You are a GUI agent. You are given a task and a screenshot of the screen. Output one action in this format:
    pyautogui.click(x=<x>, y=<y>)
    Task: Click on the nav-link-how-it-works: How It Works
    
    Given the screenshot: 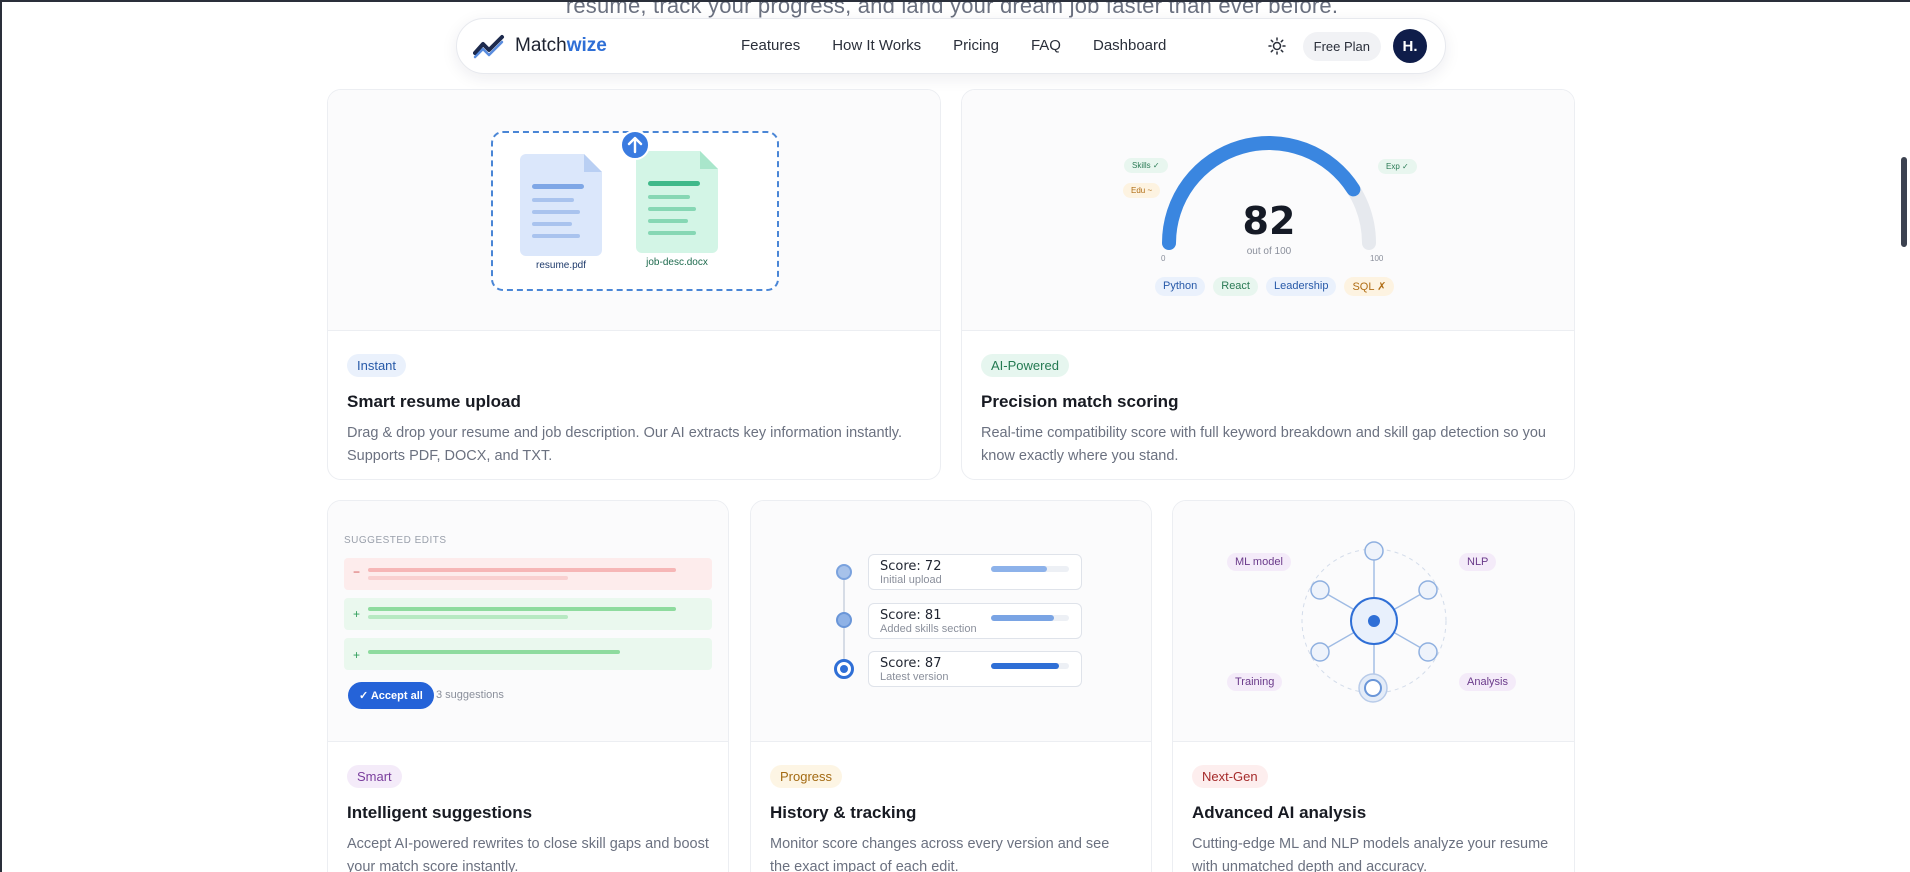 What is the action you would take?
    pyautogui.click(x=876, y=45)
    